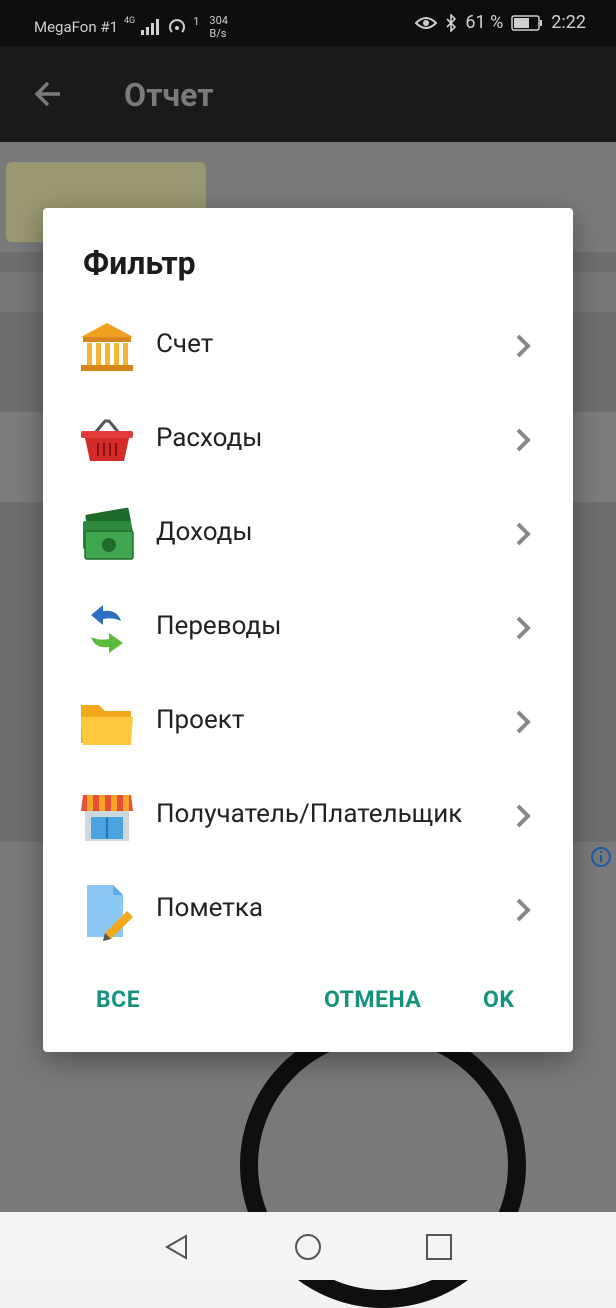  What do you see at coordinates (439, 1247) in the screenshot?
I see `nav-recents-icon` at bounding box center [439, 1247].